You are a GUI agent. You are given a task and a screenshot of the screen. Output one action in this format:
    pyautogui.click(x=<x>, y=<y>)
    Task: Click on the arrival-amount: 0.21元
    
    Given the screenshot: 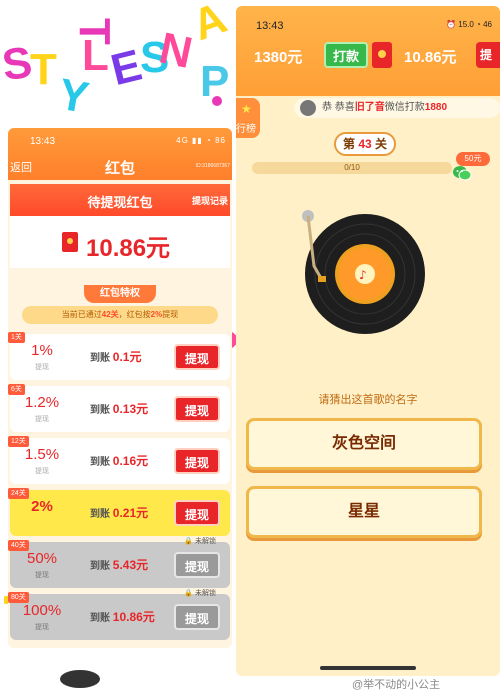 What is the action you would take?
    pyautogui.click(x=130, y=513)
    